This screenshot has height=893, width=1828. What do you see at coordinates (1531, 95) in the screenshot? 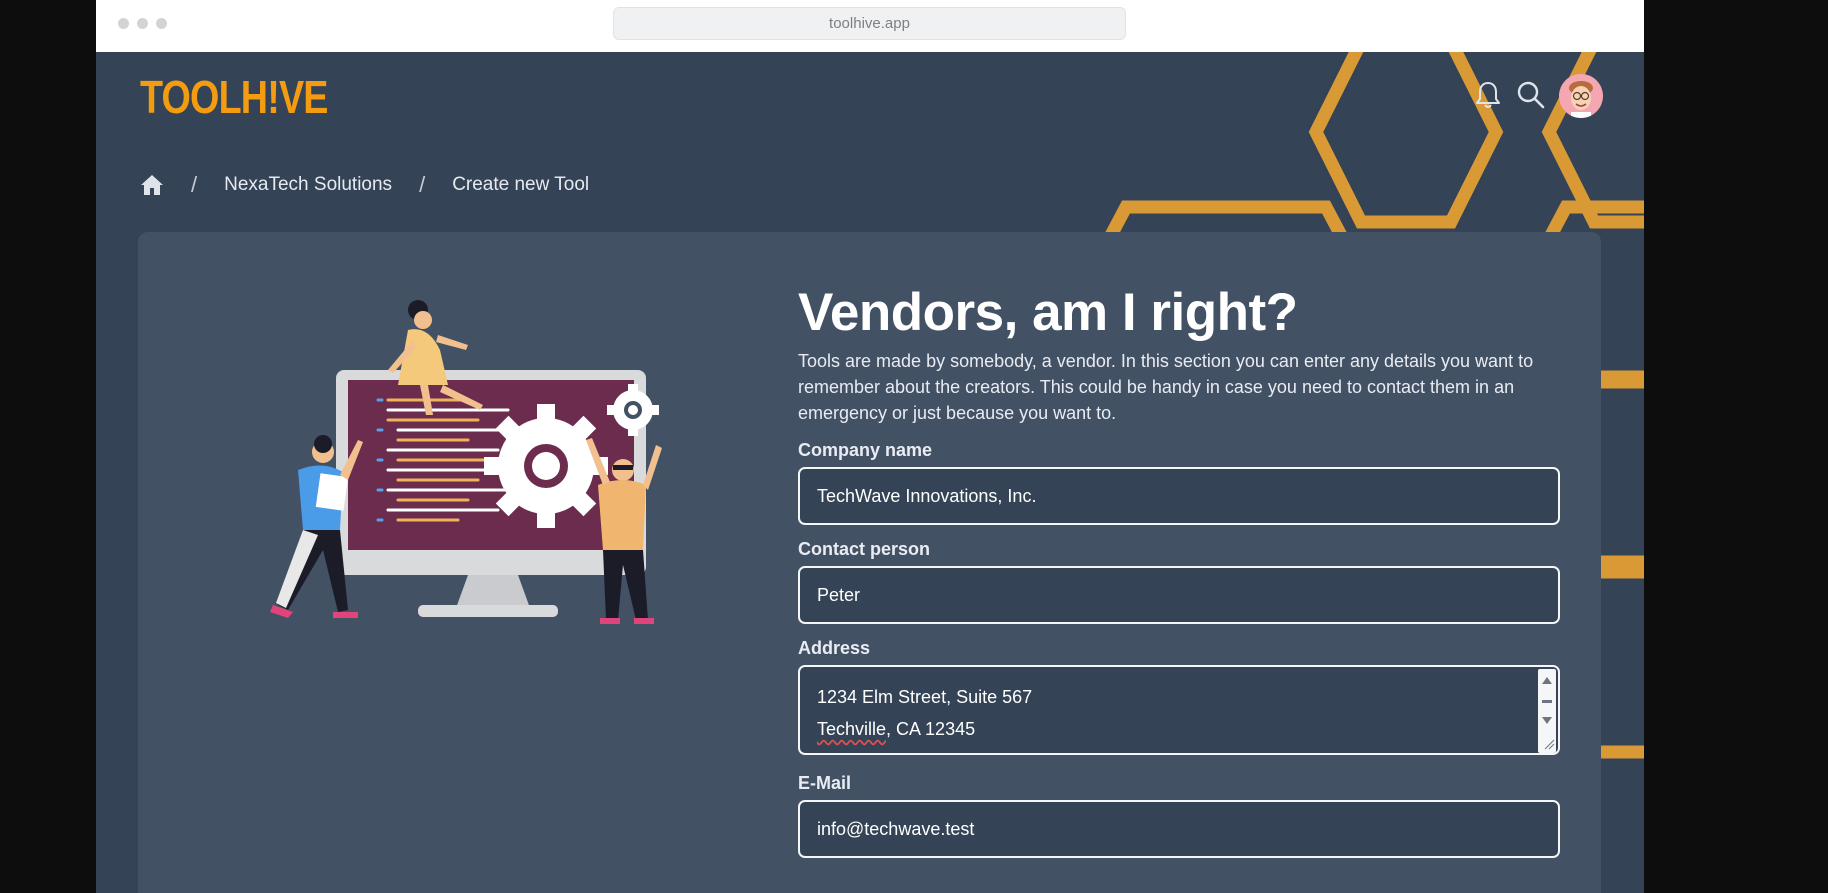
I see `search-icon` at bounding box center [1531, 95].